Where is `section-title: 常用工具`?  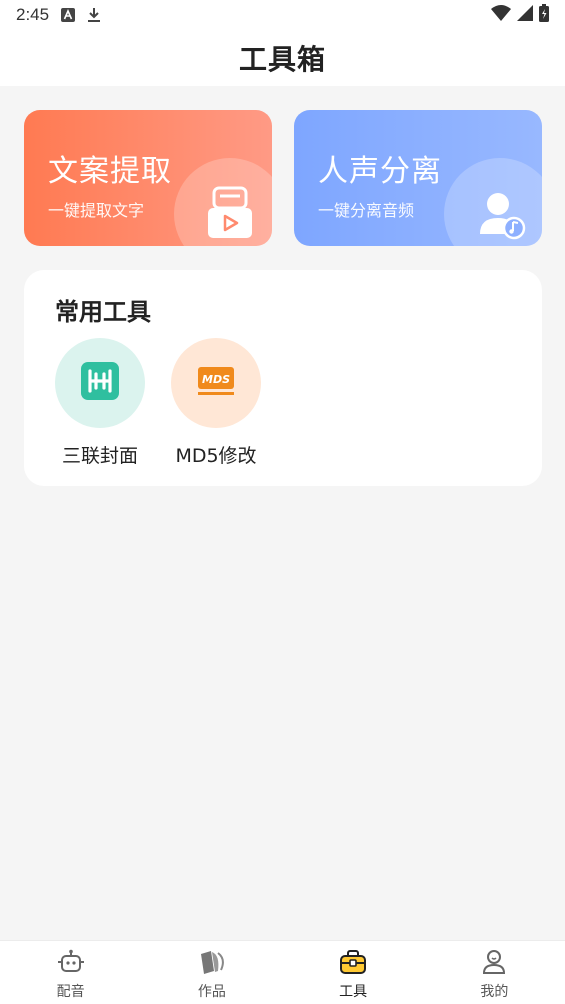 section-title: 常用工具 is located at coordinates (103, 312).